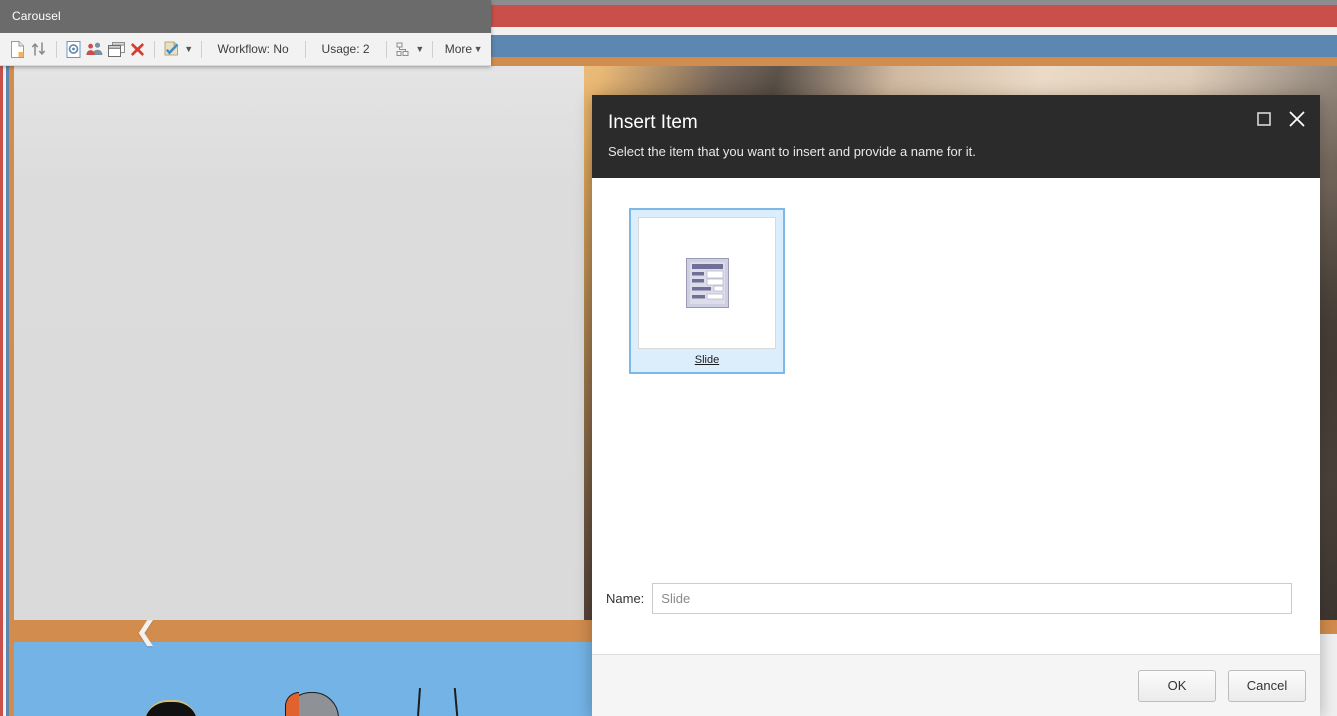 Image resolution: width=1337 pixels, height=716 pixels. What do you see at coordinates (146, 632) in the screenshot?
I see `chevron-left-icon: ❮` at bounding box center [146, 632].